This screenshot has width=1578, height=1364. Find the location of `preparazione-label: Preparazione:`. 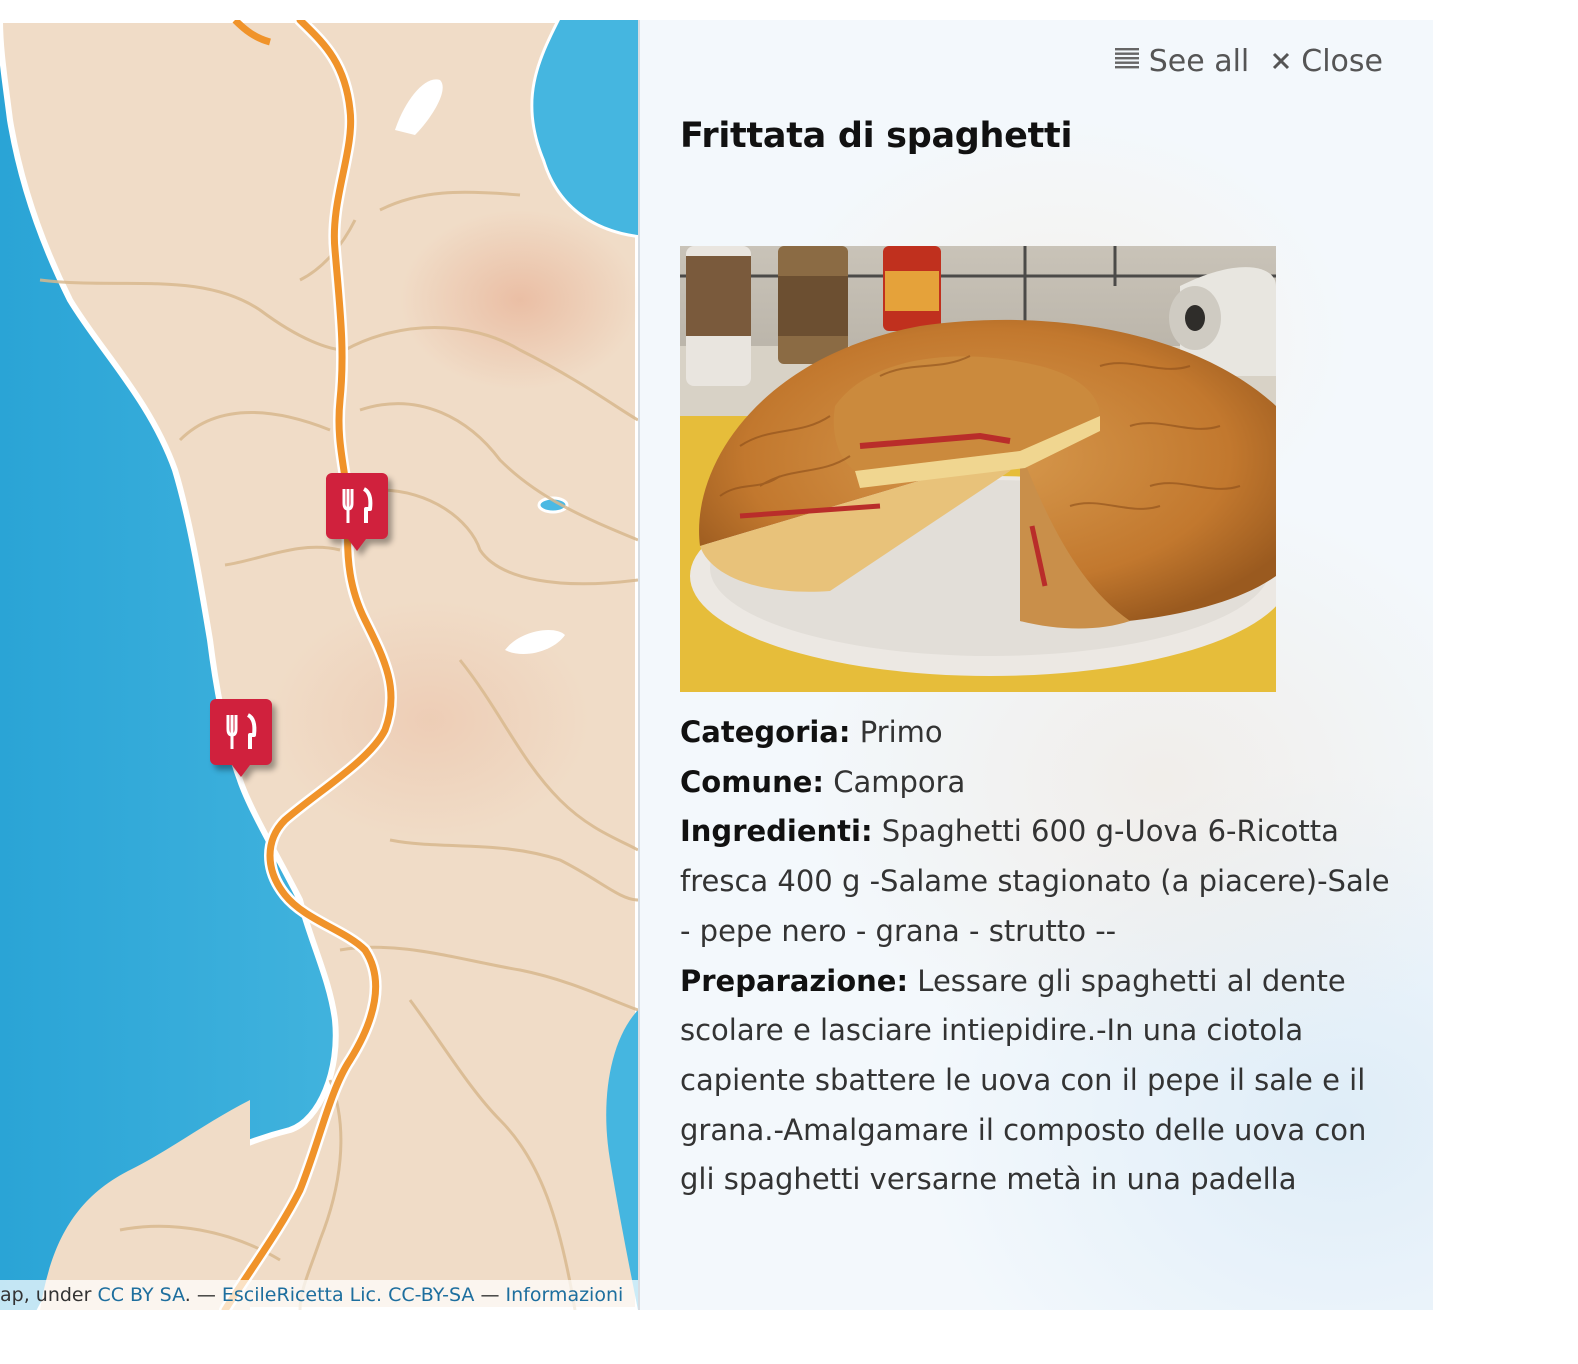

preparazione-label: Preparazione: is located at coordinates (794, 980).